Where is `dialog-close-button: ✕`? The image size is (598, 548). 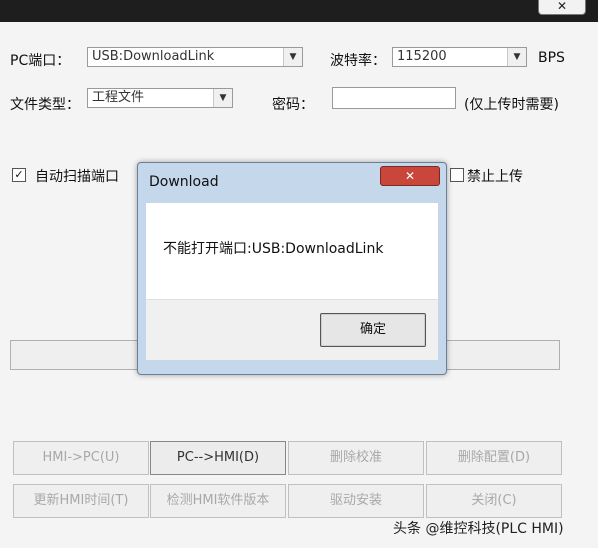
dialog-close-button: ✕ is located at coordinates (410, 176).